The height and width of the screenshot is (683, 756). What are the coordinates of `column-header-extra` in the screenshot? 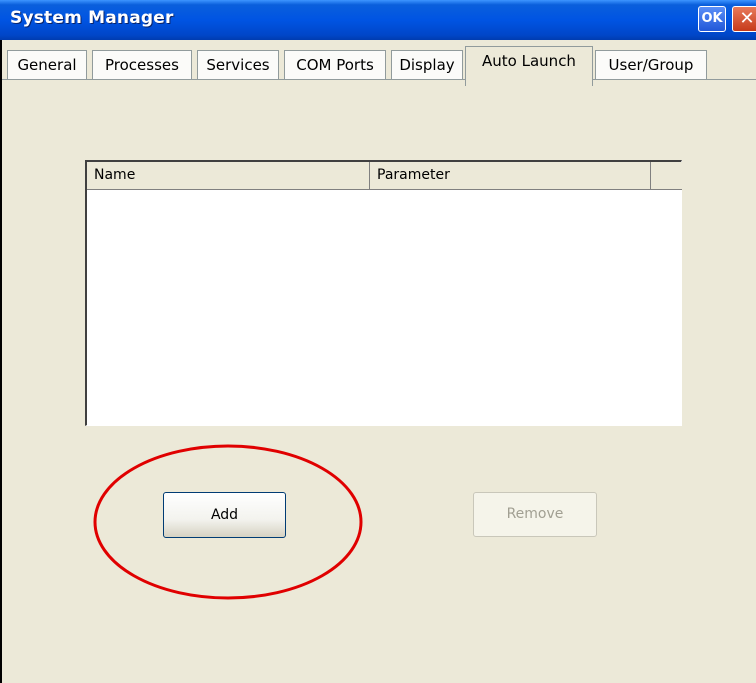 It's located at (666, 175).